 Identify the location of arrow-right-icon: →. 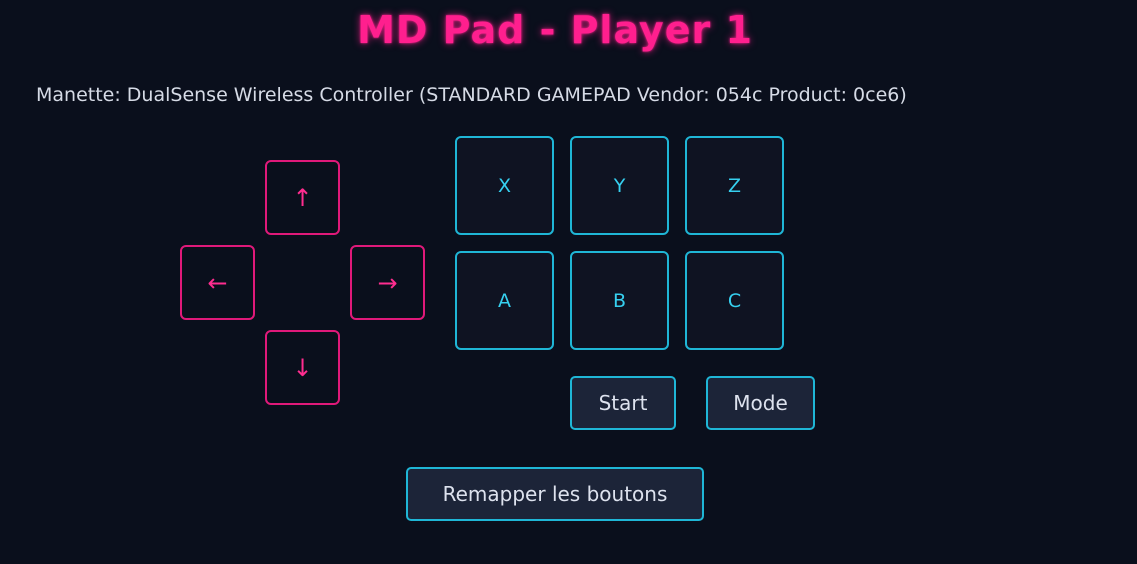
(387, 282).